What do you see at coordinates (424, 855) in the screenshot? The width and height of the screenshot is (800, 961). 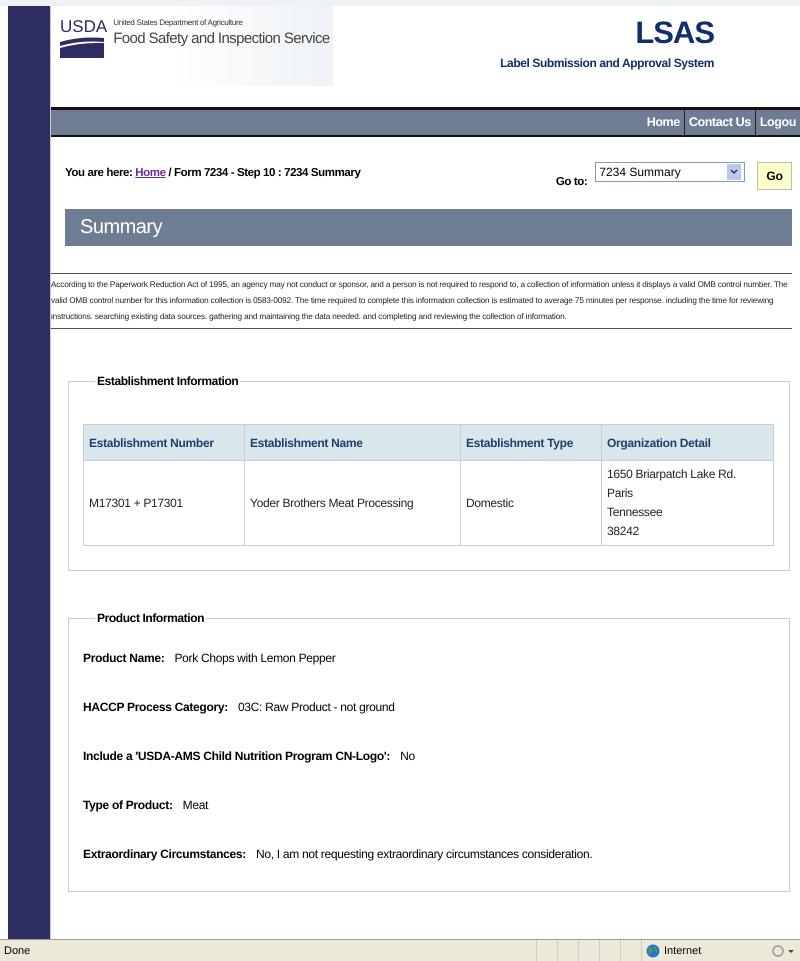 I see `field-value: No, I am not requesting extraordinary circumstances consideration.` at bounding box center [424, 855].